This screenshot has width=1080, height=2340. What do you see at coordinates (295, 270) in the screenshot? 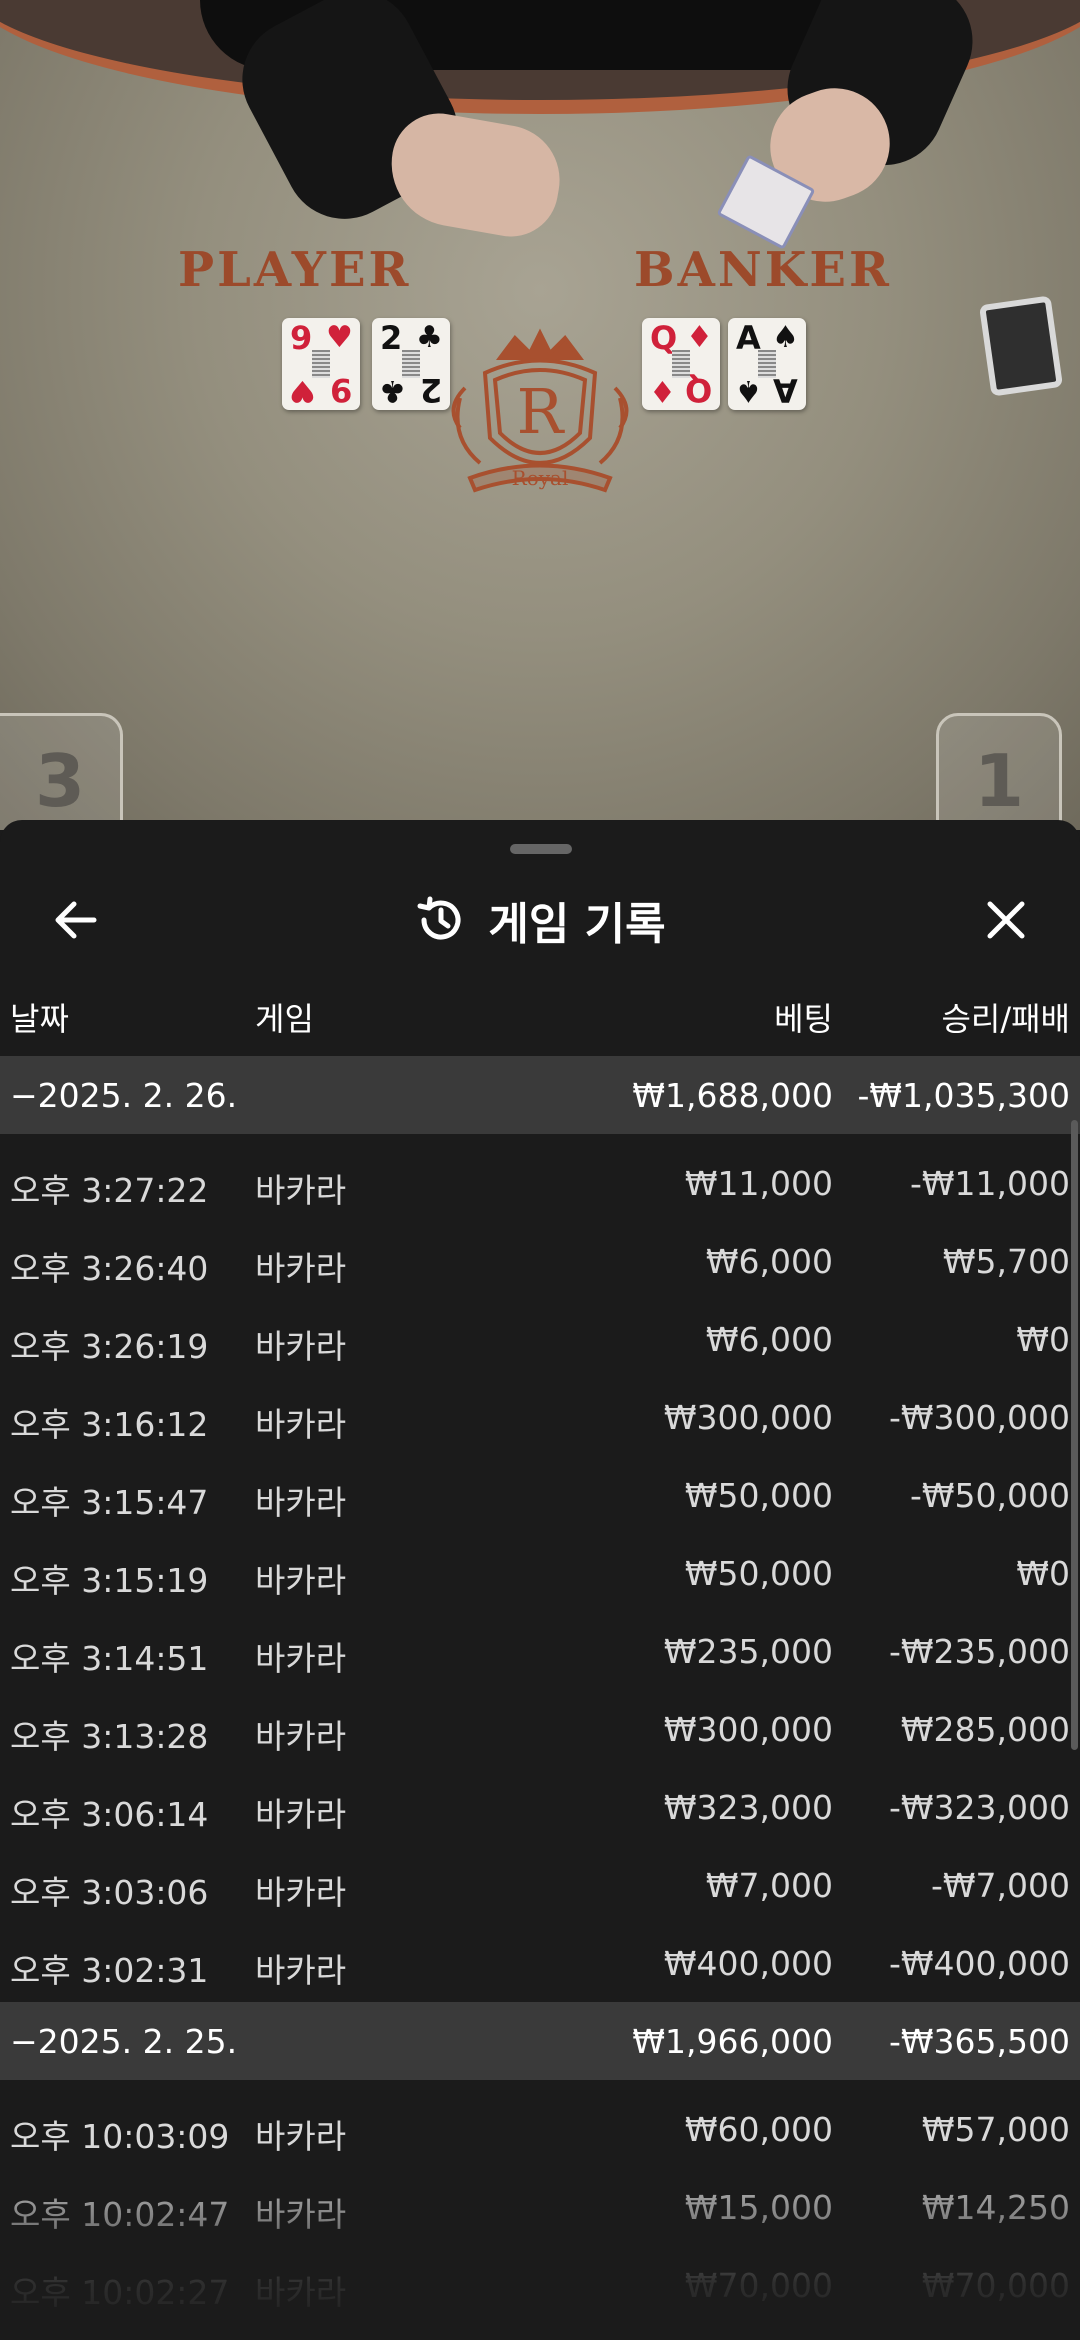
I see `player-label: PLAYER` at bounding box center [295, 270].